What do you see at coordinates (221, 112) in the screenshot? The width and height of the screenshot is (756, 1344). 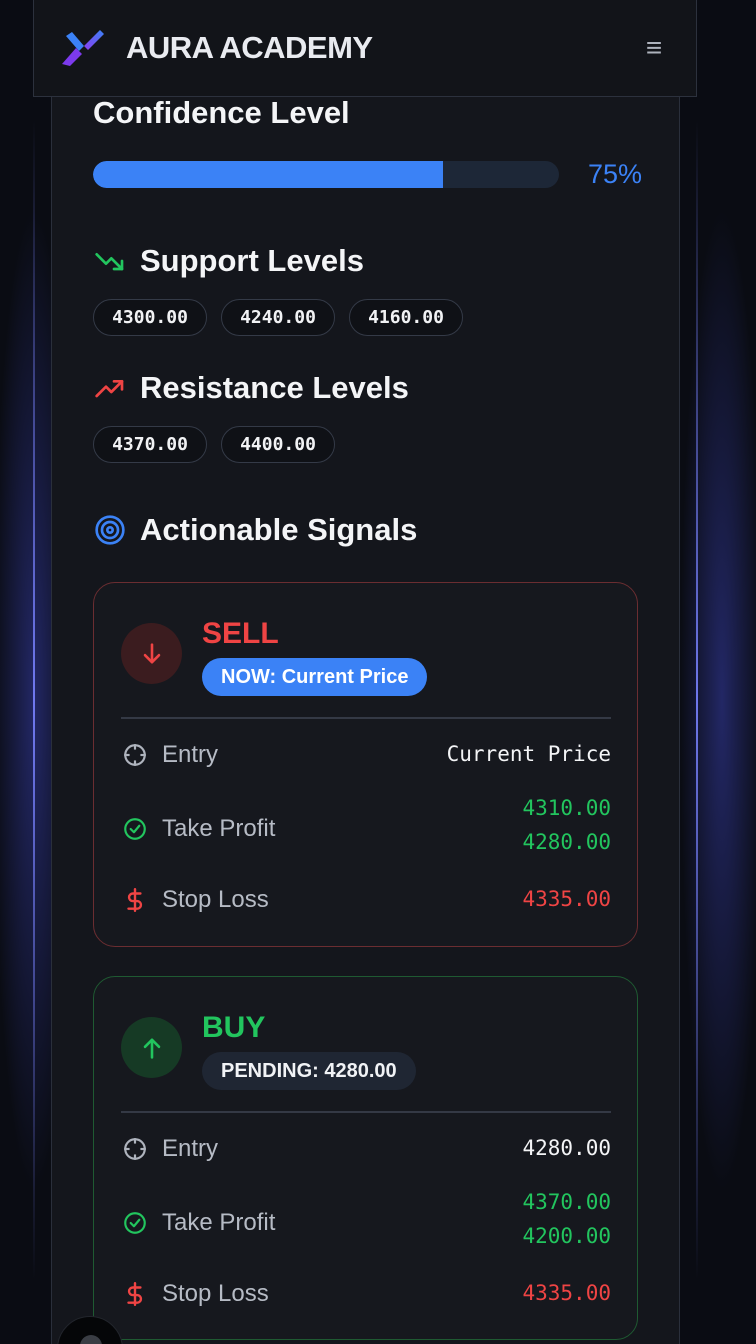 I see `confidence-title: Confidence Level` at bounding box center [221, 112].